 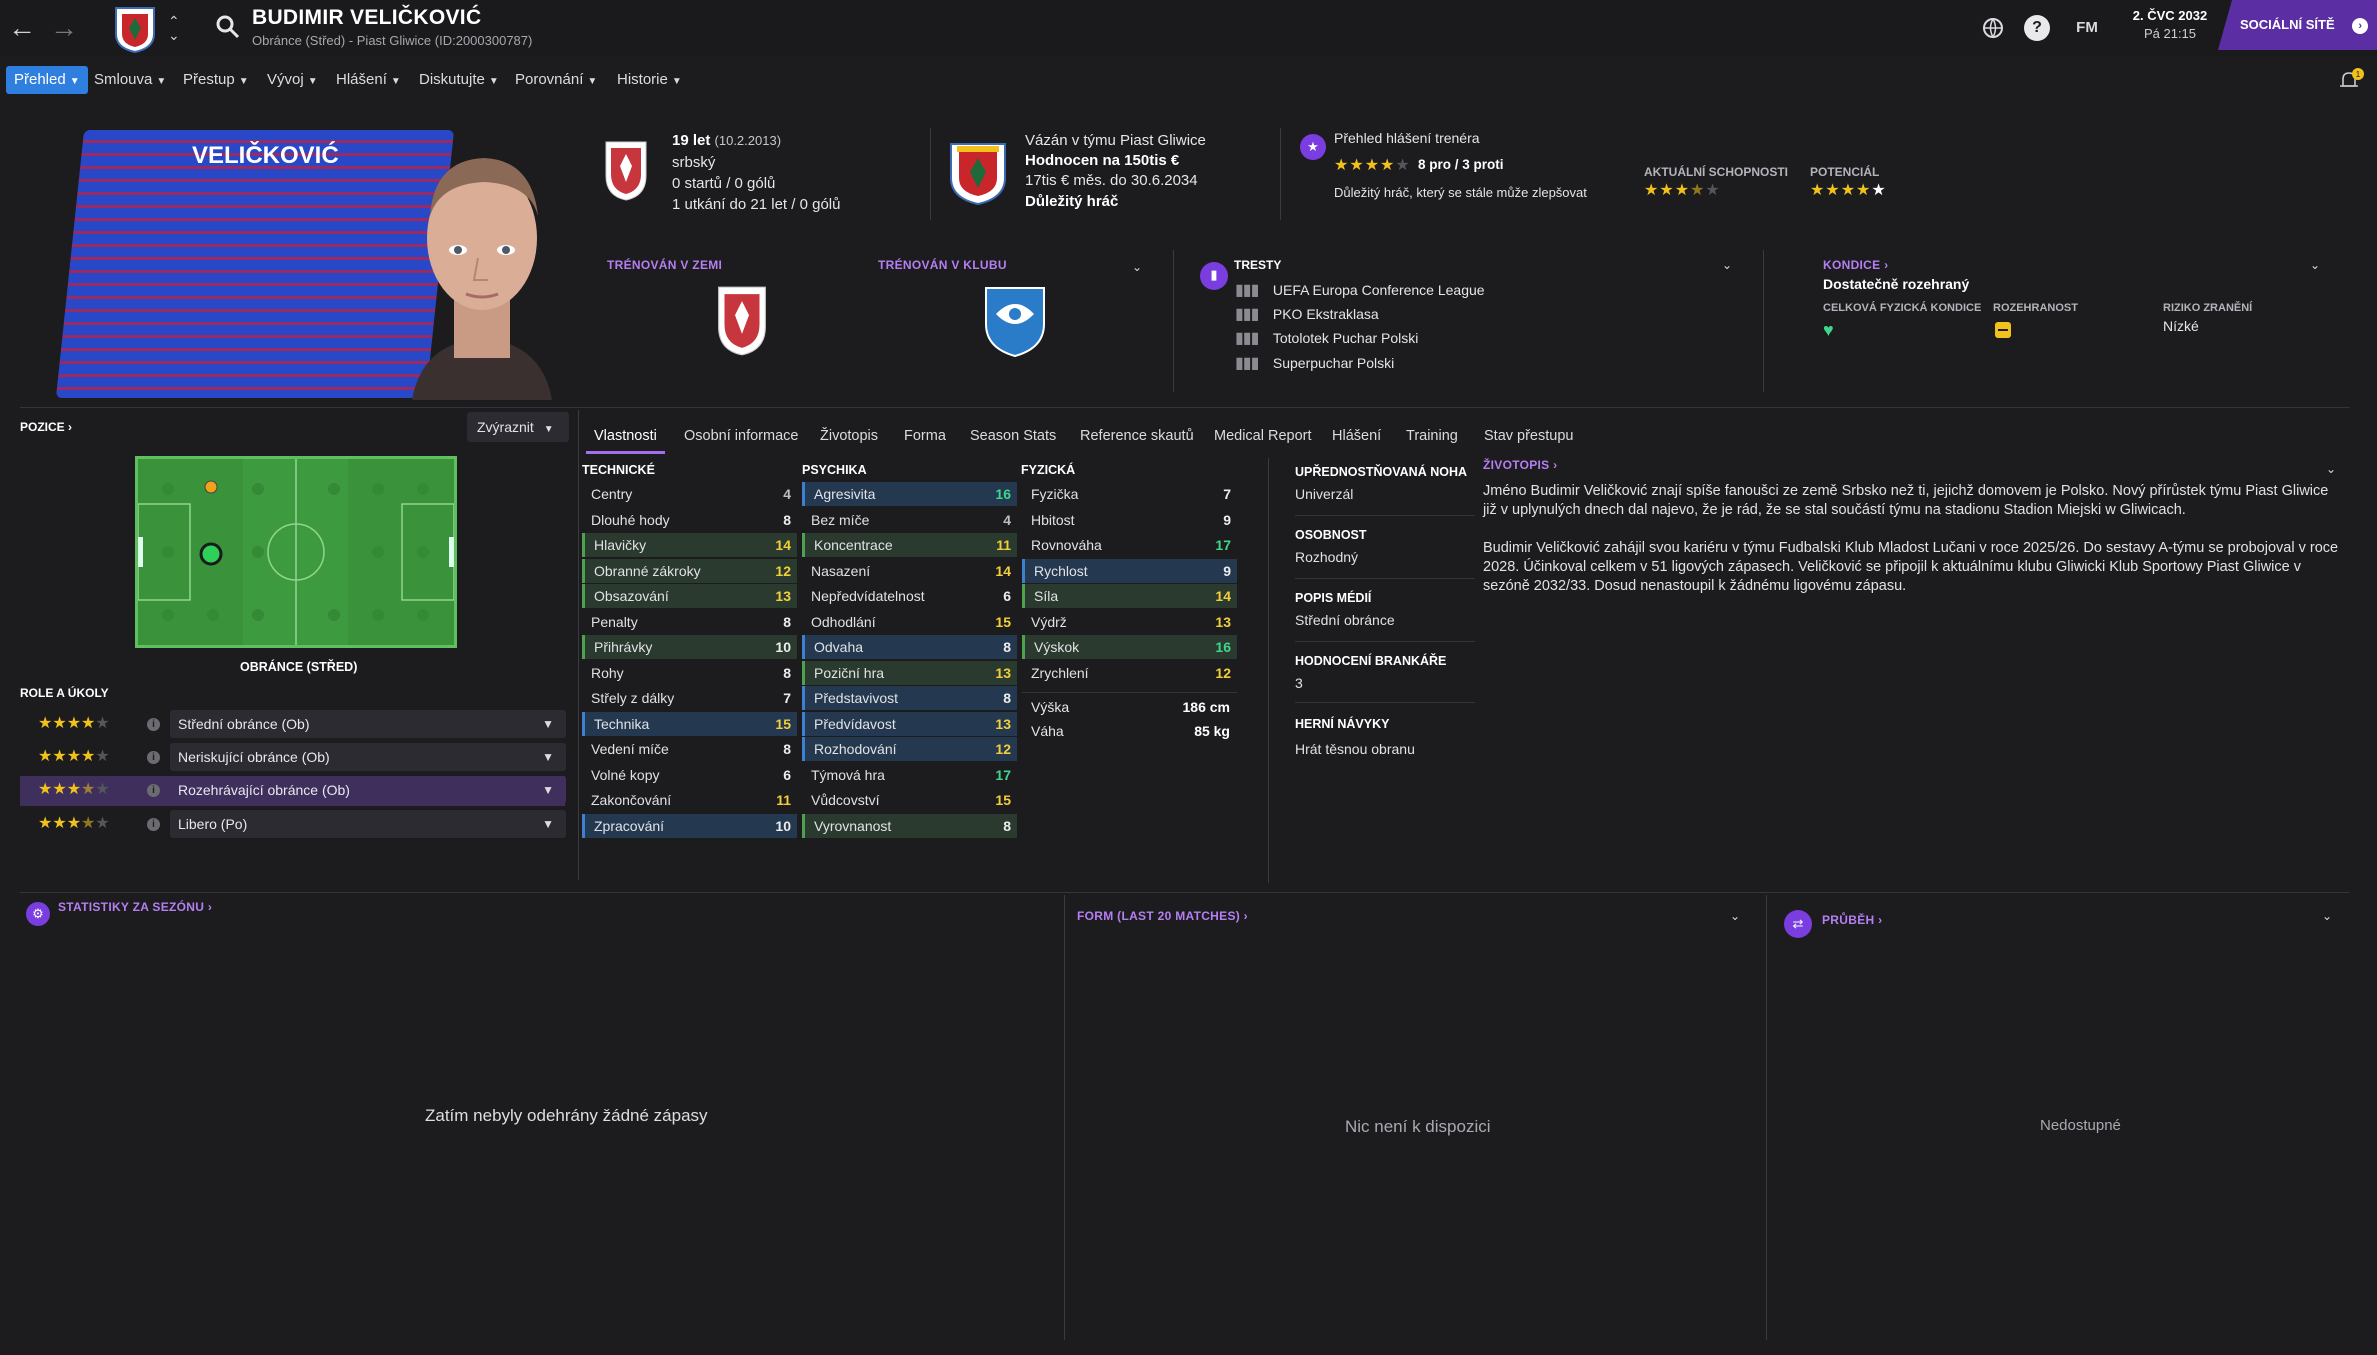 I want to click on social-media-button: SOCIÁLNÍ SÍTĚ ›, so click(x=2297, y=25).